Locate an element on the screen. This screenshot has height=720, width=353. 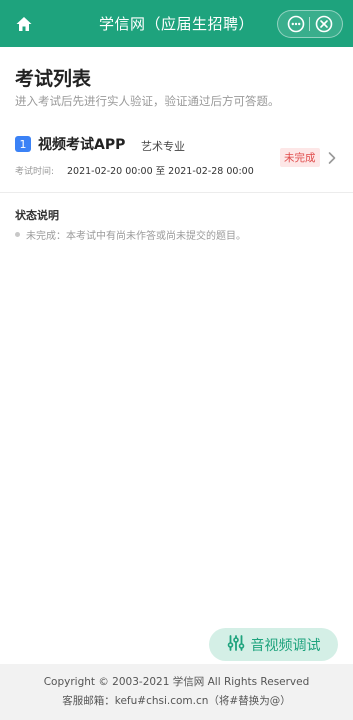
av-debug-label: 音视频调试 is located at coordinates (285, 645).